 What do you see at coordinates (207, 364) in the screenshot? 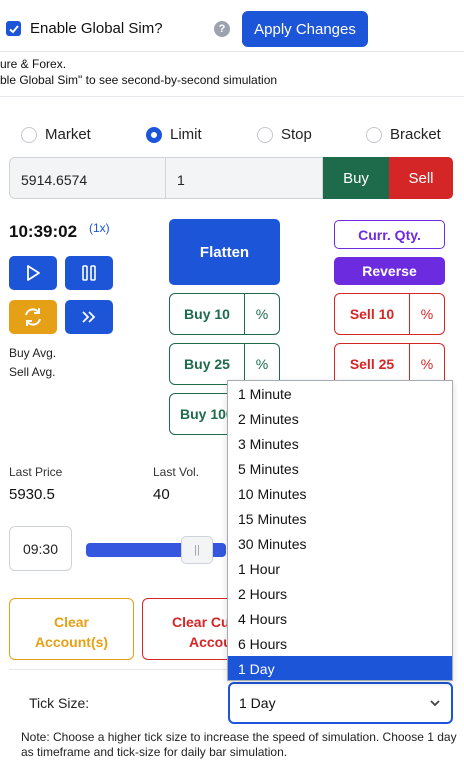
I see `buy-25-button: Buy 25` at bounding box center [207, 364].